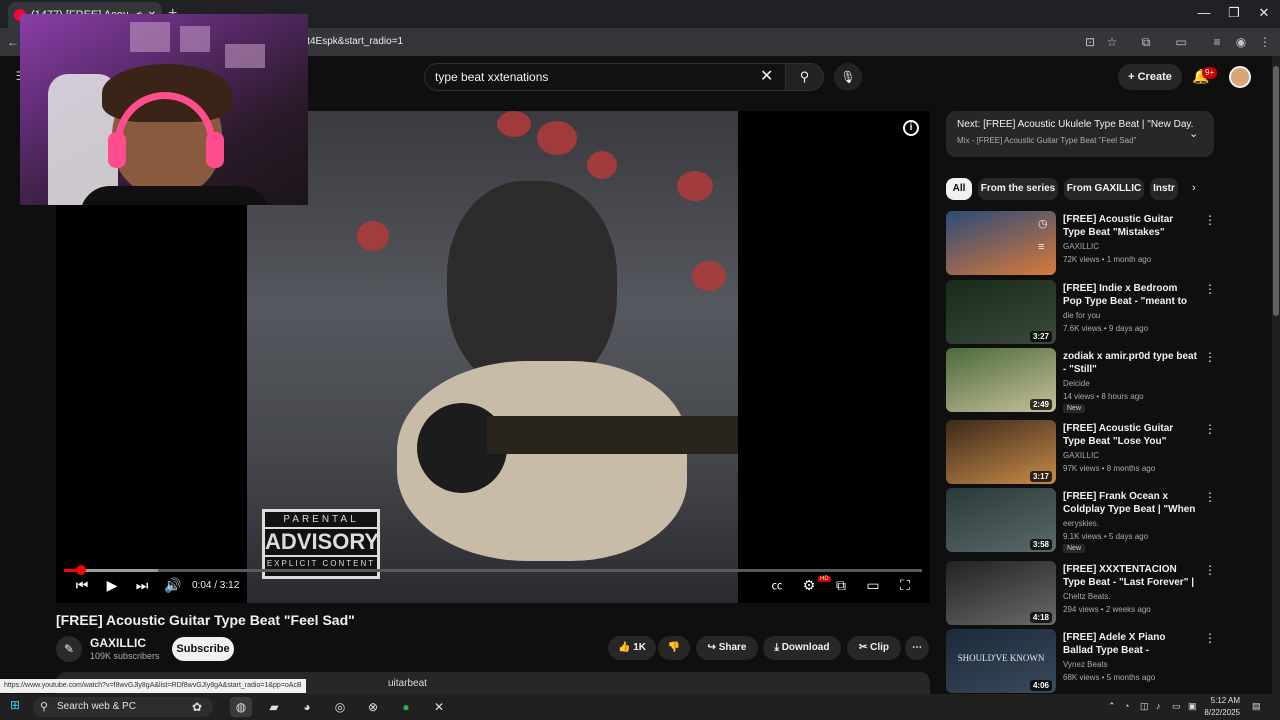  Describe the element at coordinates (1112, 42) in the screenshot. I see `bookmark-star-icon: ☆` at that location.